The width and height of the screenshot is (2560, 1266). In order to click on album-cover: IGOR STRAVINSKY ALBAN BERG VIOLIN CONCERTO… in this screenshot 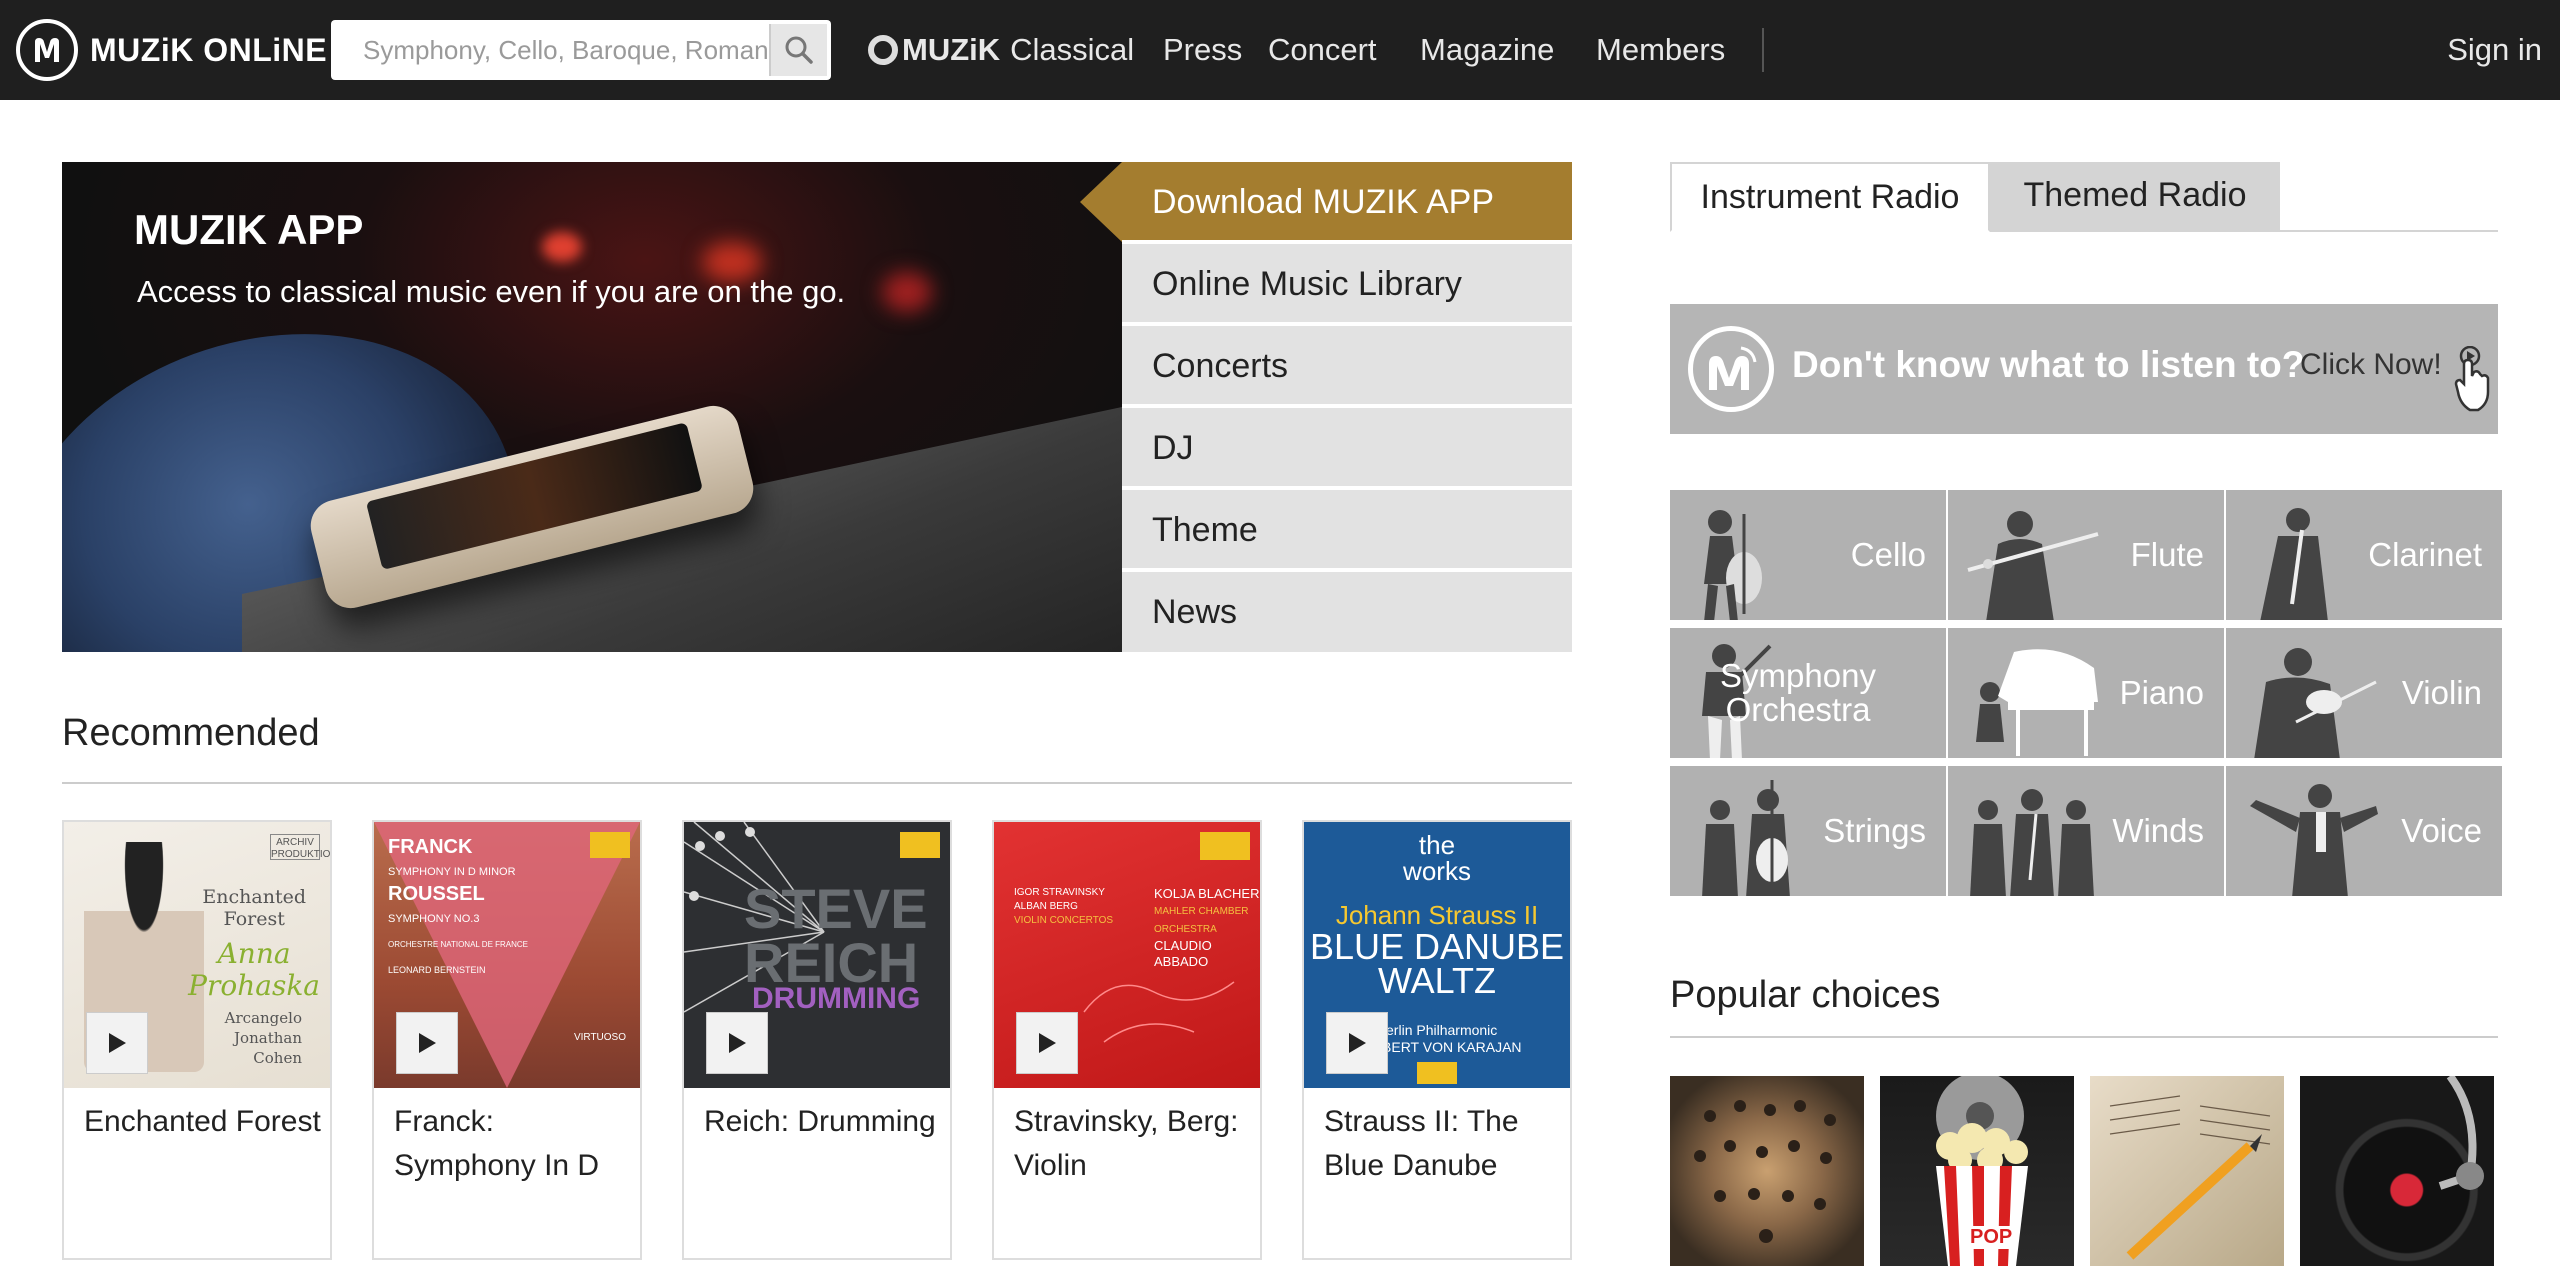, I will do `click(1127, 955)`.